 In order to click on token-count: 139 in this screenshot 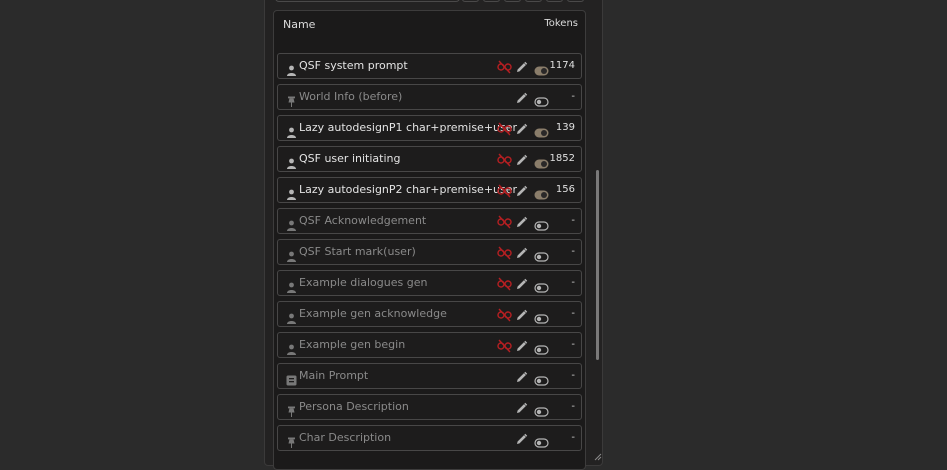, I will do `click(565, 127)`.